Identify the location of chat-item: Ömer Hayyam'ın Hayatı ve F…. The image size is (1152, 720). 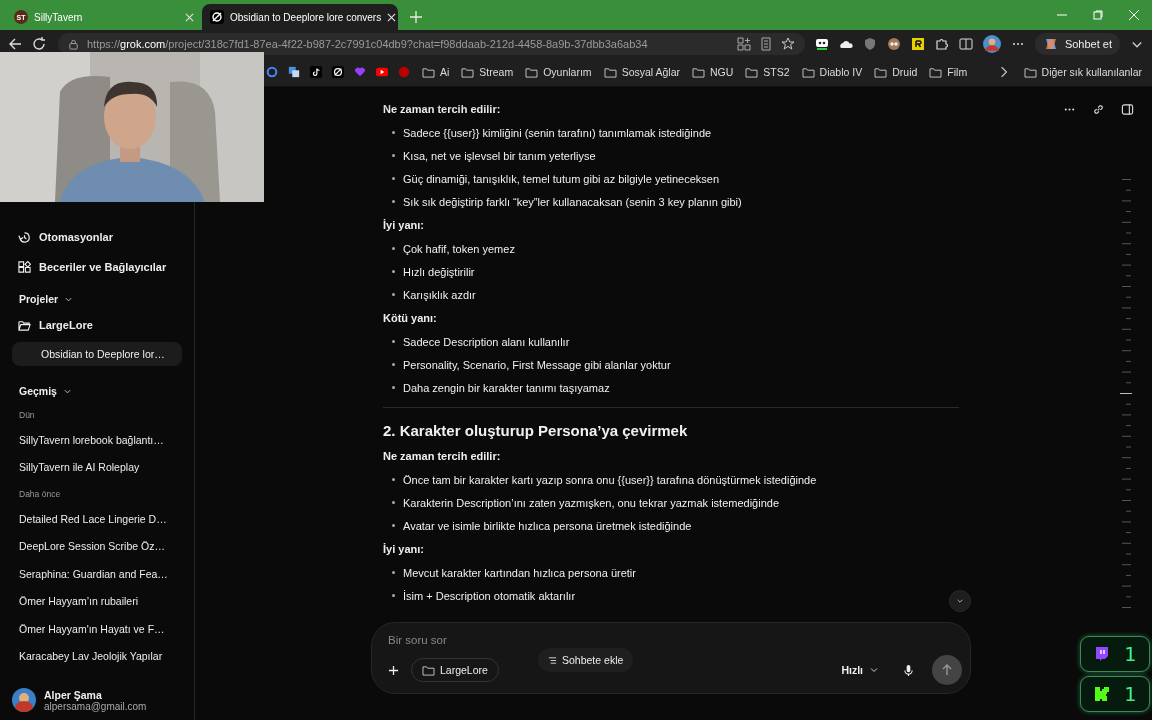
(97, 629).